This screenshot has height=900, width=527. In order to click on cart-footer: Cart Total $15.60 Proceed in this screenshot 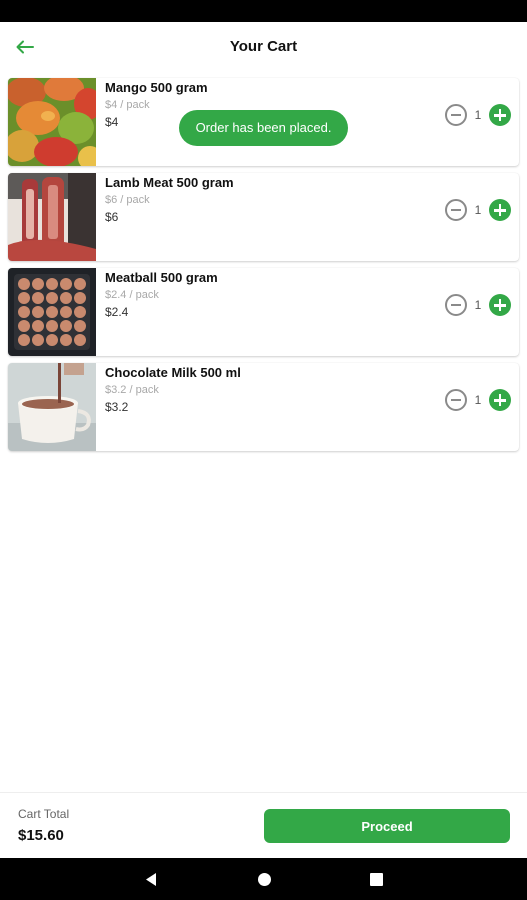, I will do `click(263, 825)`.